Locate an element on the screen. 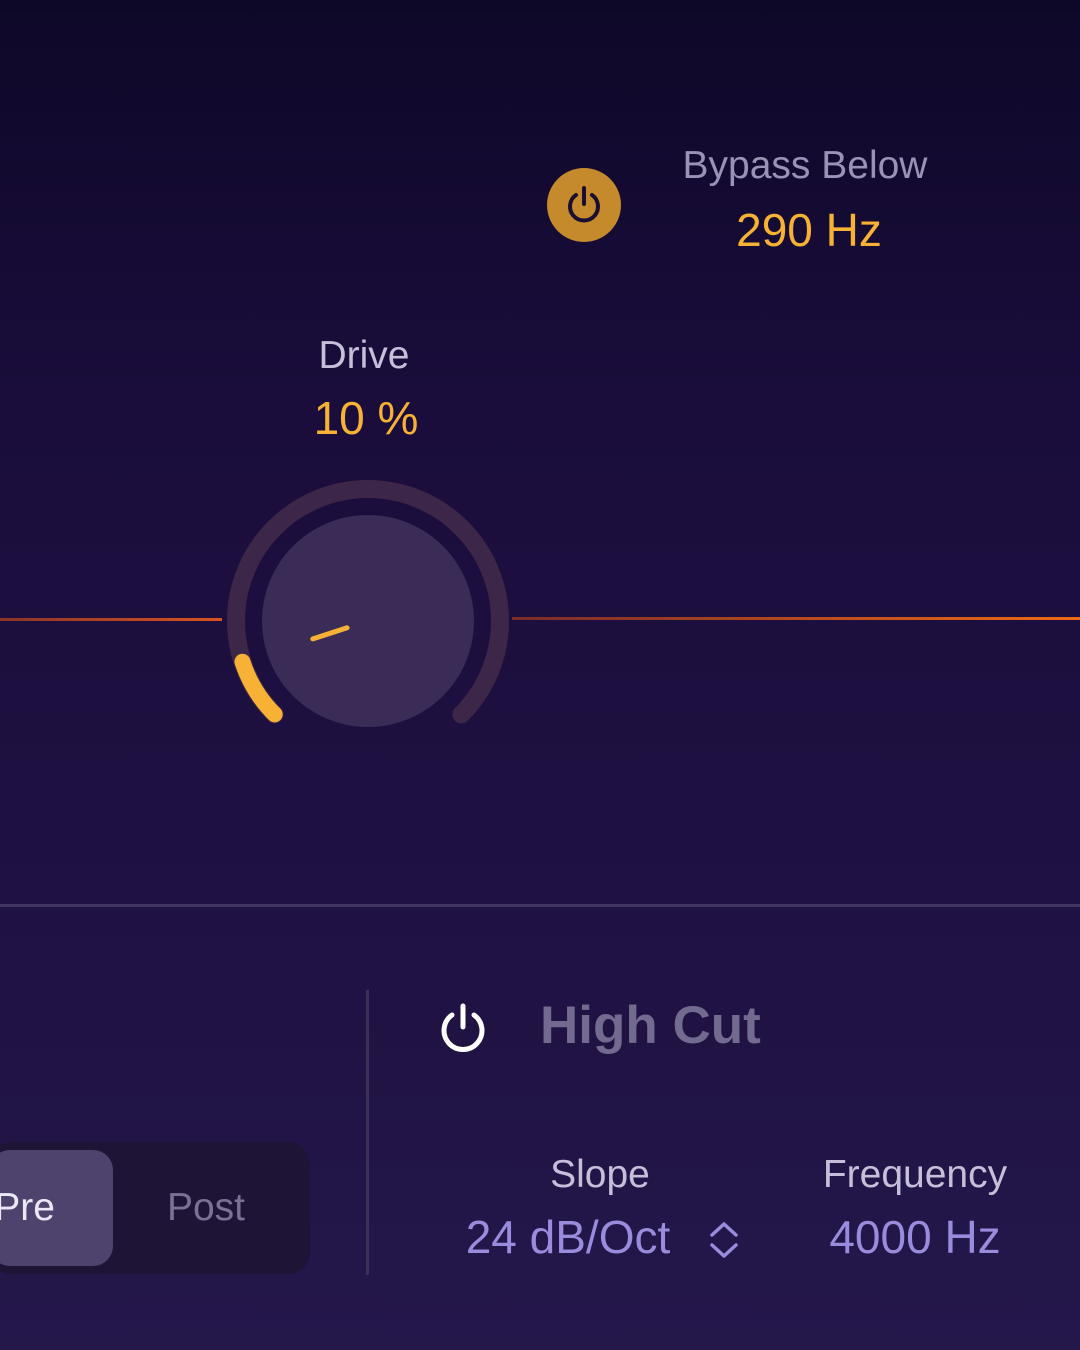  drive-knob-body is located at coordinates (368, 621).